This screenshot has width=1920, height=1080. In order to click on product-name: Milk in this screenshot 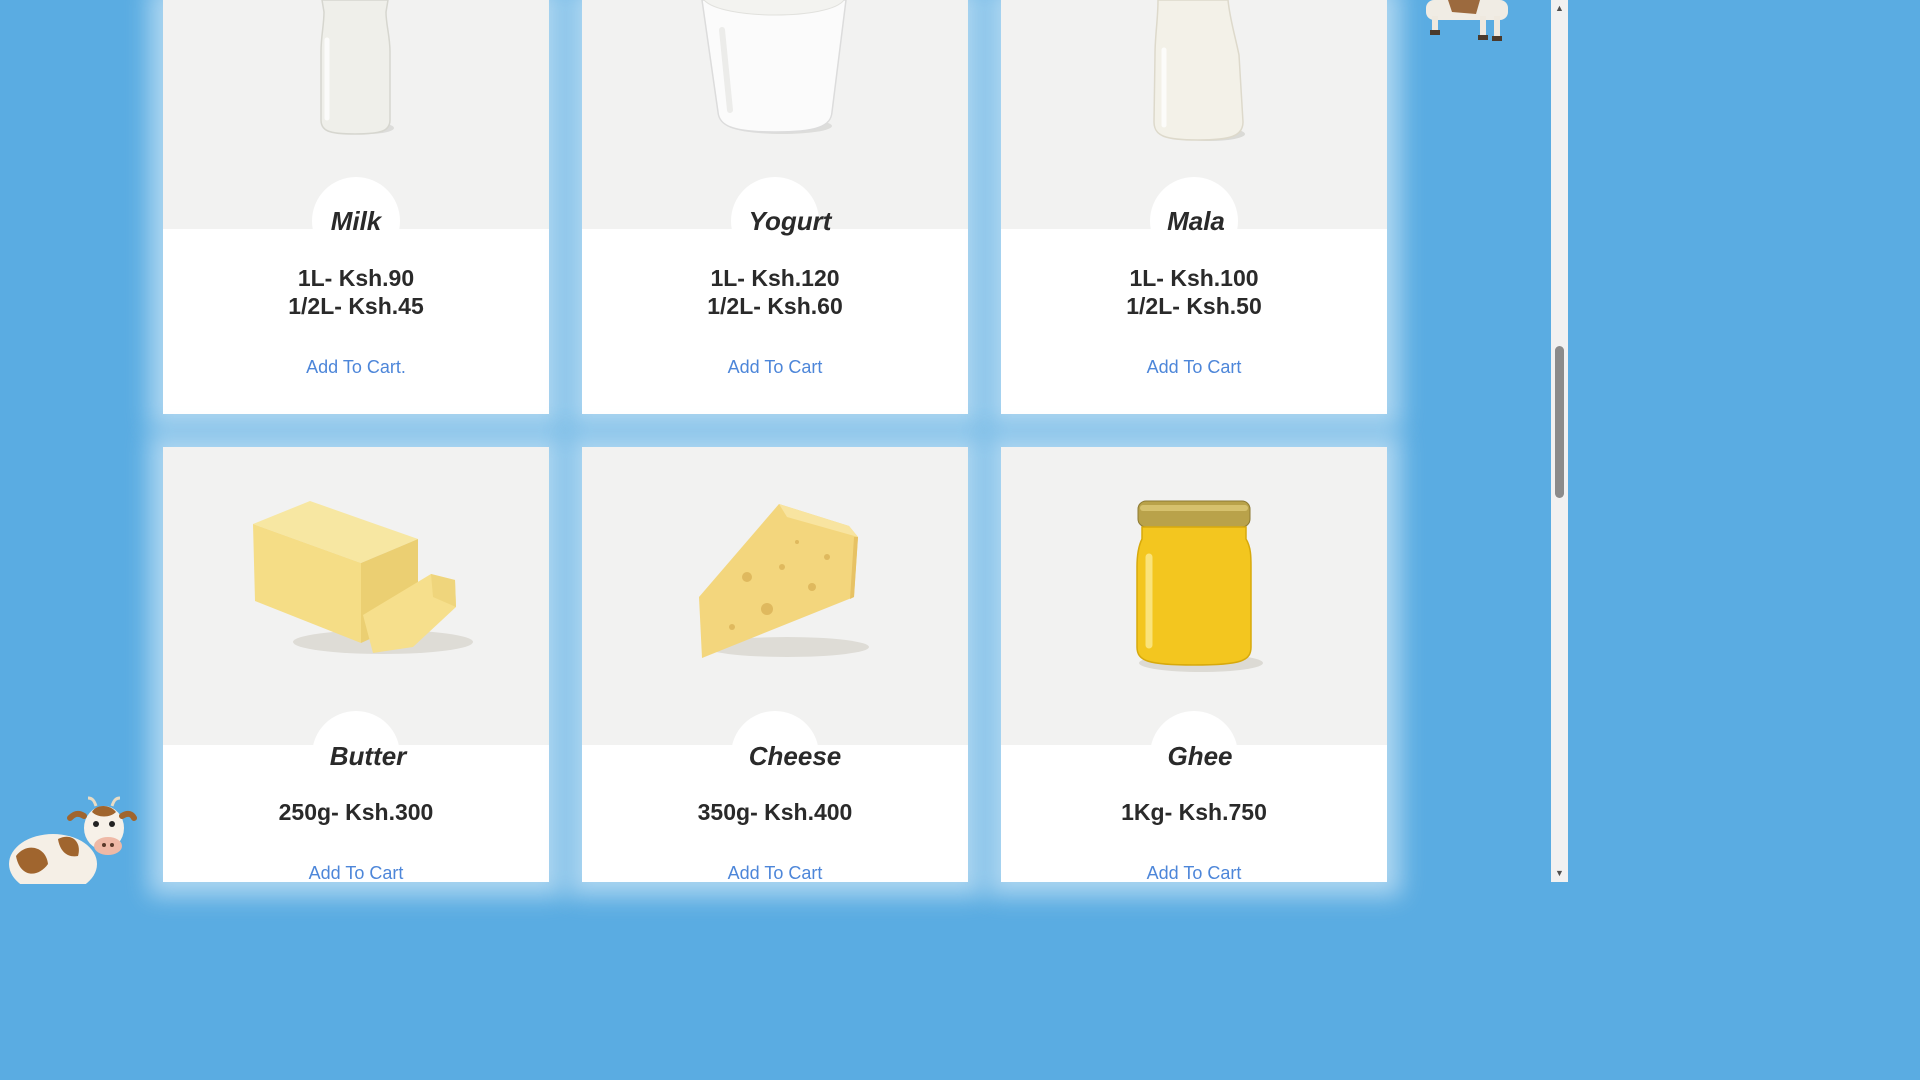, I will do `click(356, 221)`.